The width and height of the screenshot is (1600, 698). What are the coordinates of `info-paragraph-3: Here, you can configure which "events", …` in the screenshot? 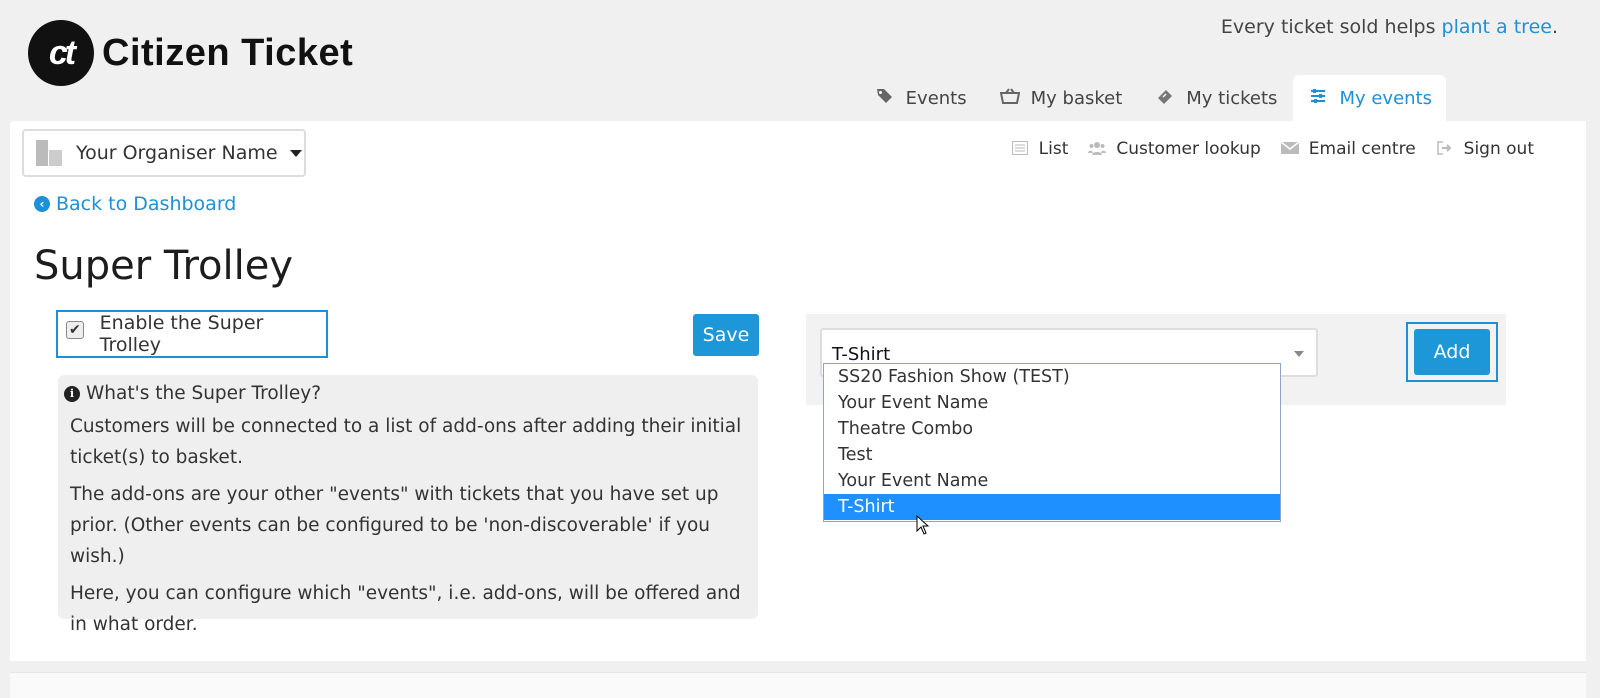 It's located at (405, 609).